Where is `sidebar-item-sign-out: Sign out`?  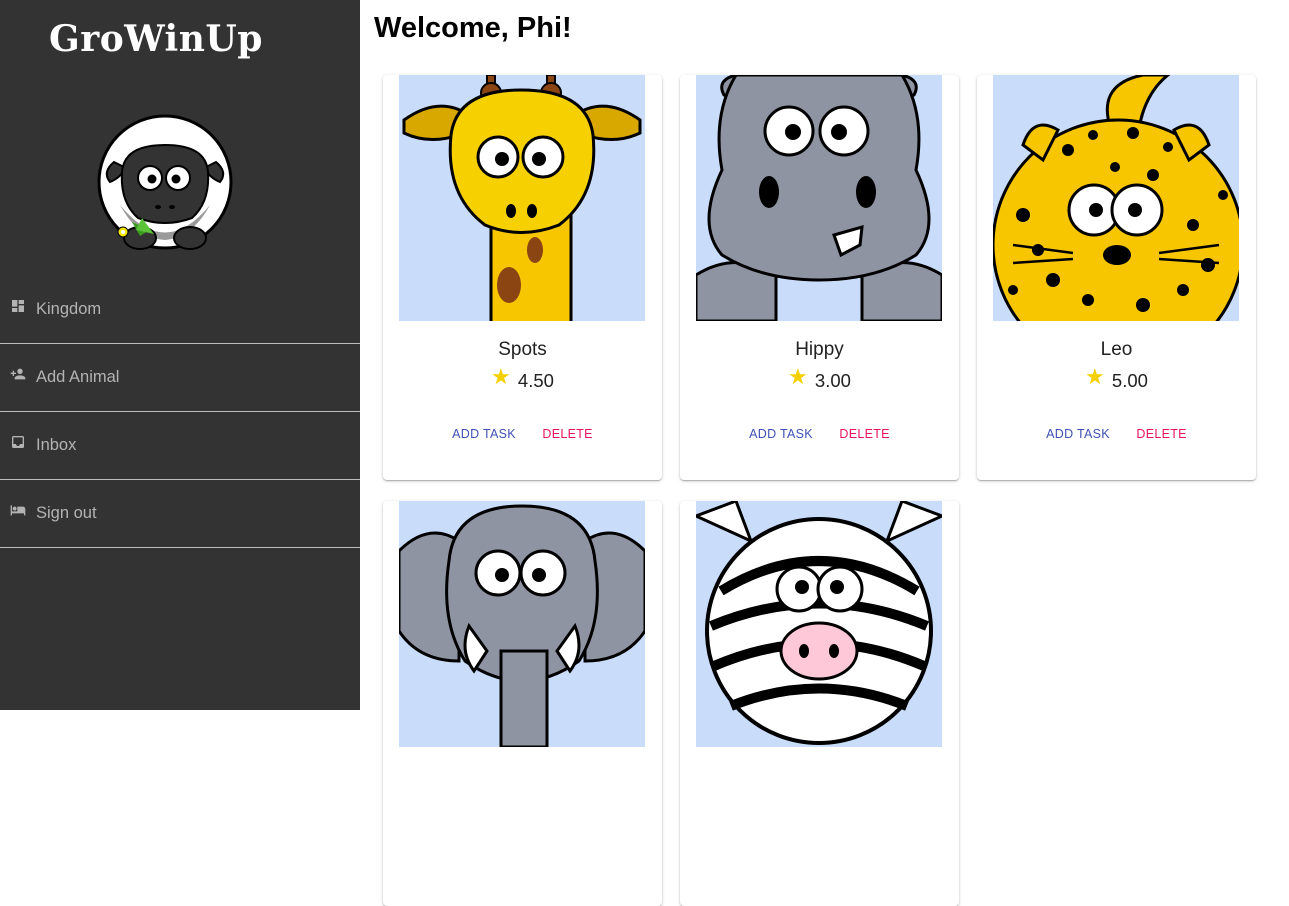
sidebar-item-sign-out: Sign out is located at coordinates (180, 514).